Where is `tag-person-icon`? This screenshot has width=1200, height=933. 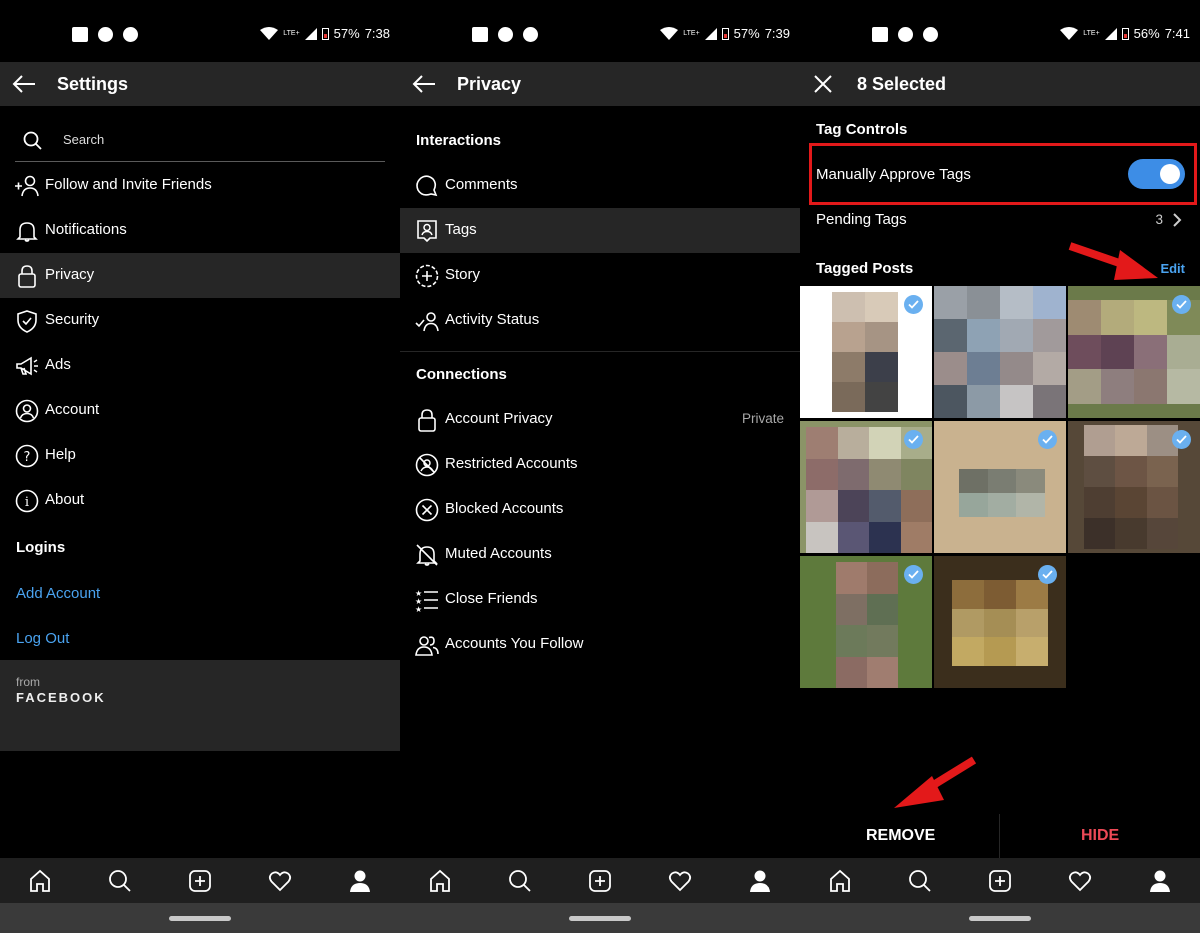
tag-person-icon is located at coordinates (427, 231).